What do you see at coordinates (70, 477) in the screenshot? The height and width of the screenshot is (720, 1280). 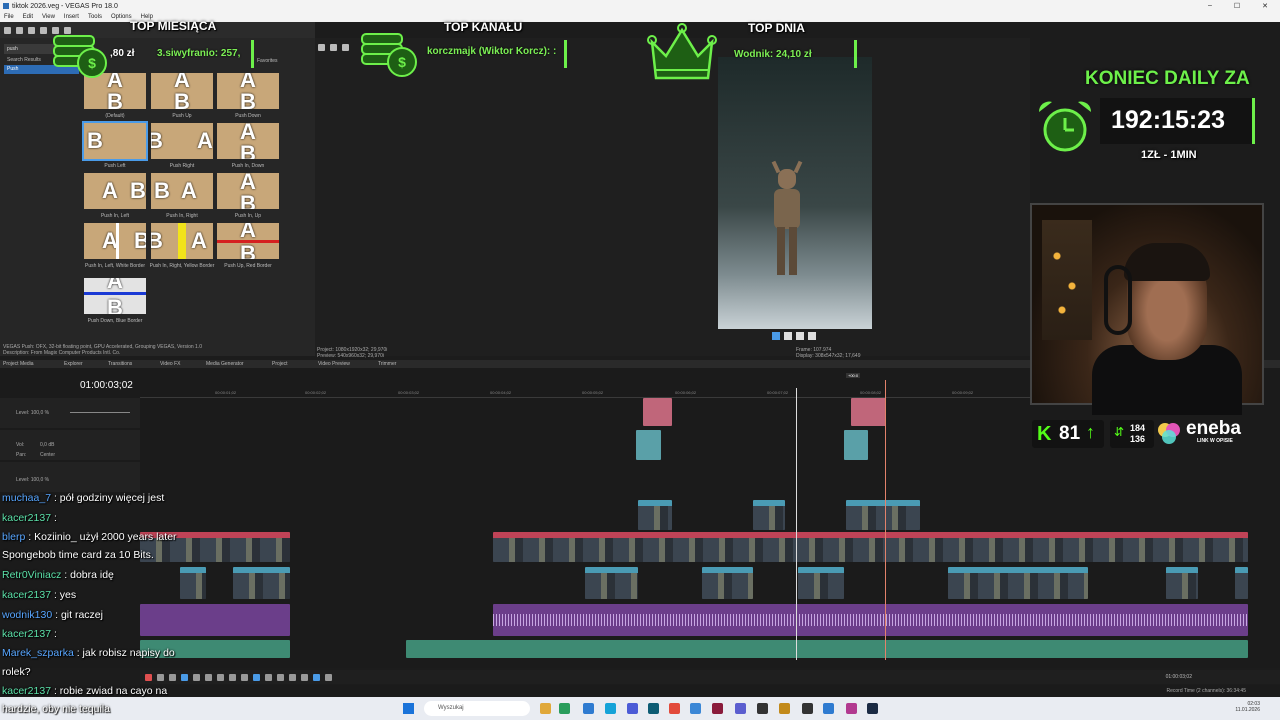 I see `track-header-3: Level: 100,0 %` at bounding box center [70, 477].